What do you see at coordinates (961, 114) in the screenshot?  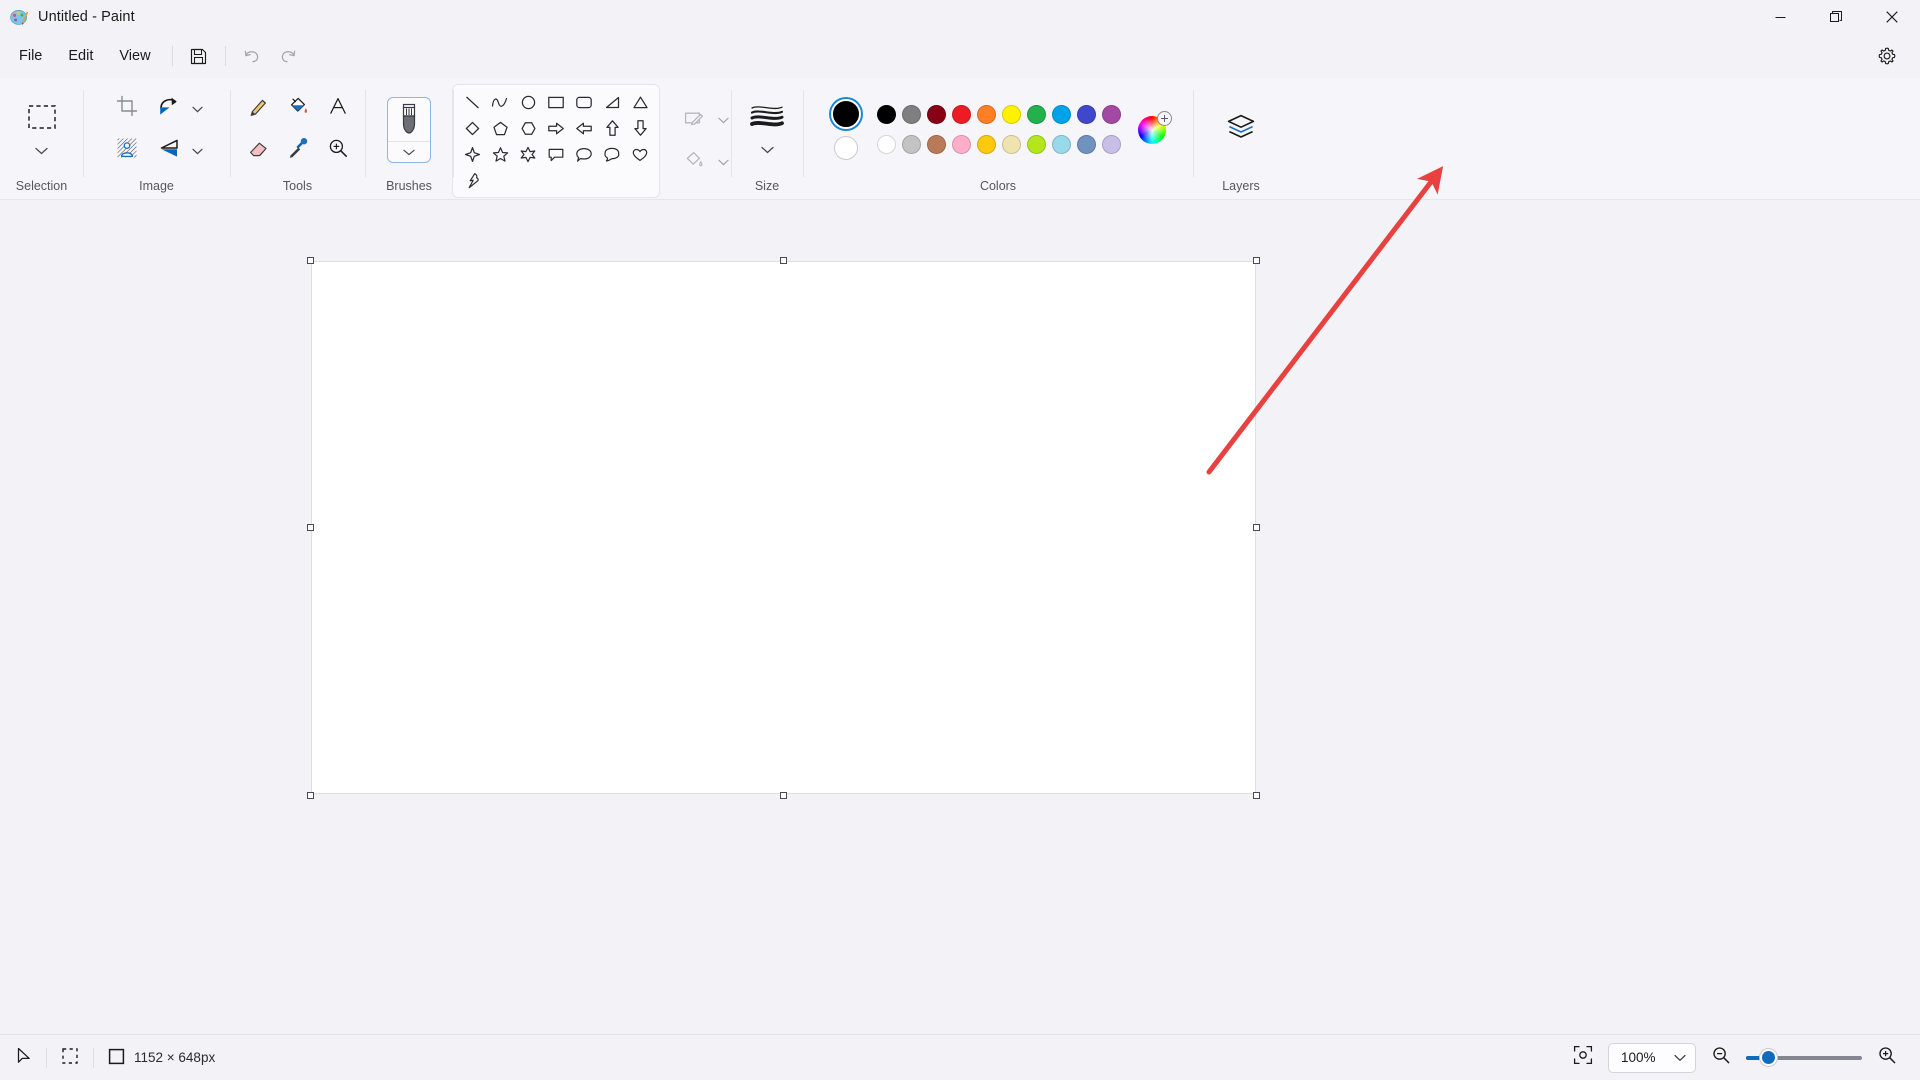 I see `color-swatch-r1-c4` at bounding box center [961, 114].